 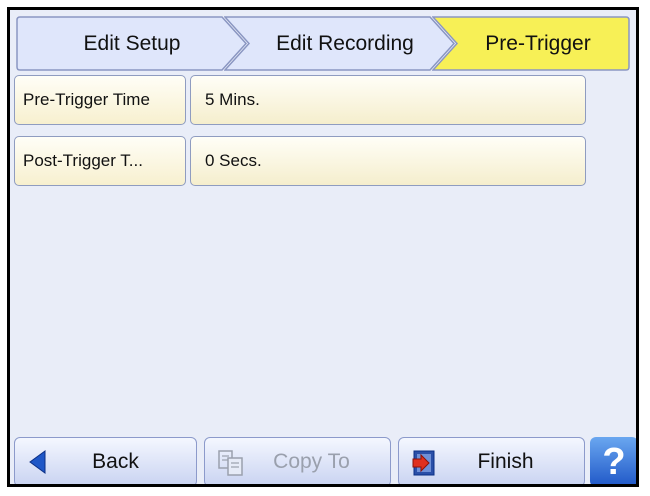 I want to click on field-value-pre-trigger-time: 5 Mins., so click(x=388, y=100).